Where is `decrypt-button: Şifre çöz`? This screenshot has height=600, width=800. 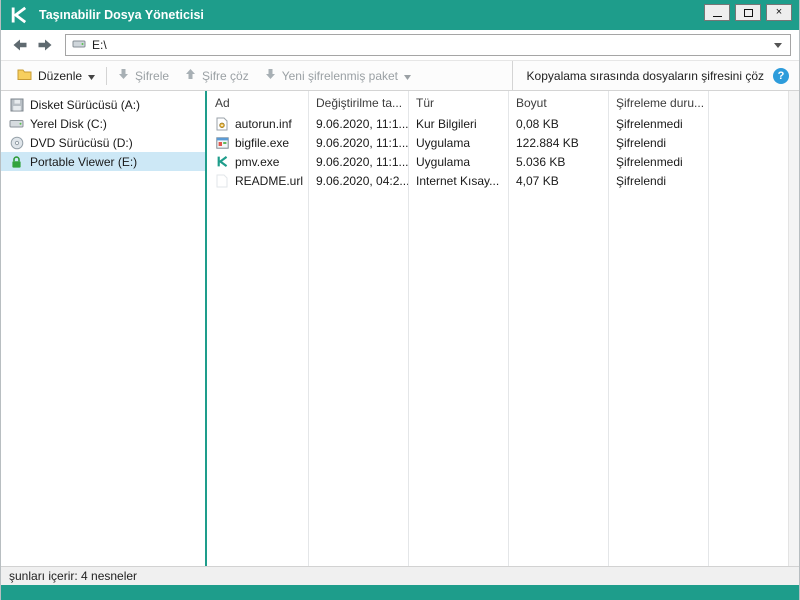
decrypt-button: Şifre çöz is located at coordinates (217, 75).